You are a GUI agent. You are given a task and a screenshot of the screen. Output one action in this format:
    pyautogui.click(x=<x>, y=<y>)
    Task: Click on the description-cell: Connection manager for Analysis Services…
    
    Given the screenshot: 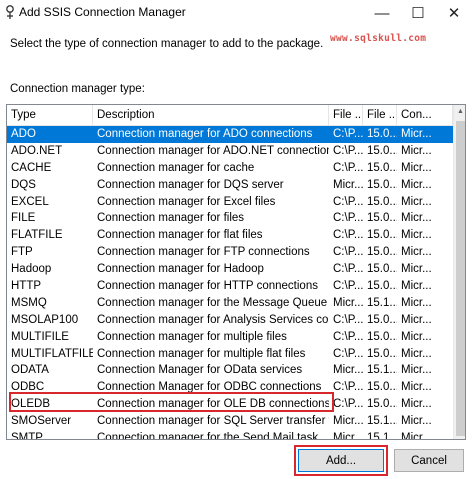 What is the action you would take?
    pyautogui.click(x=213, y=319)
    